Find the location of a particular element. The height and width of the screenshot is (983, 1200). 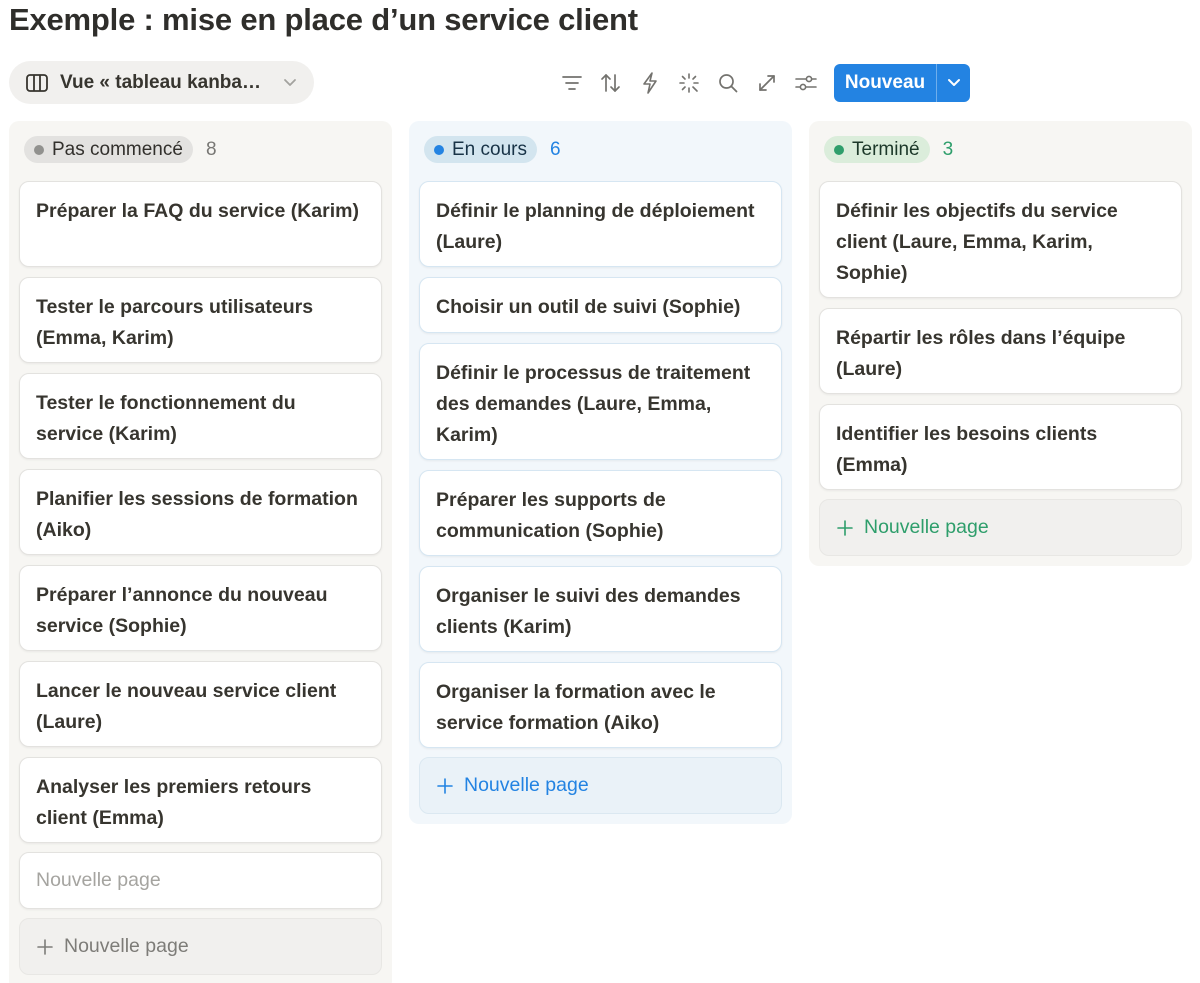

search-icon is located at coordinates (728, 83).